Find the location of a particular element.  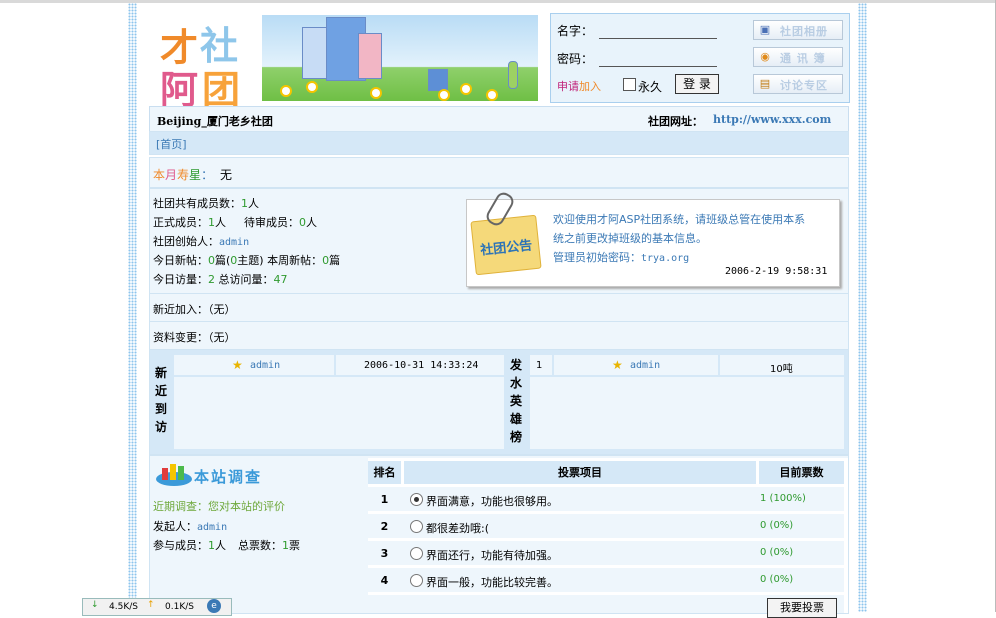

visitors-title: 新近到访 is located at coordinates (160, 400).